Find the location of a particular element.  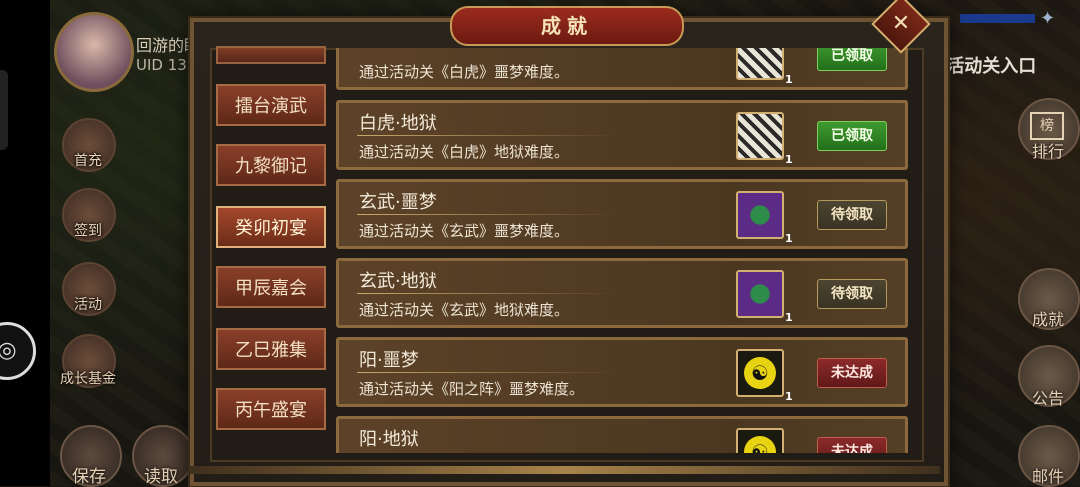

resource-bar is located at coordinates (997, 18).